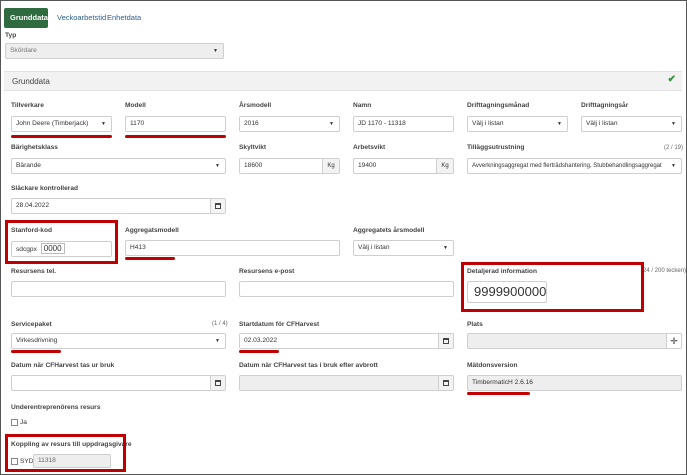  I want to click on drifttagningsar-label: Drifttagningsår, so click(605, 105).